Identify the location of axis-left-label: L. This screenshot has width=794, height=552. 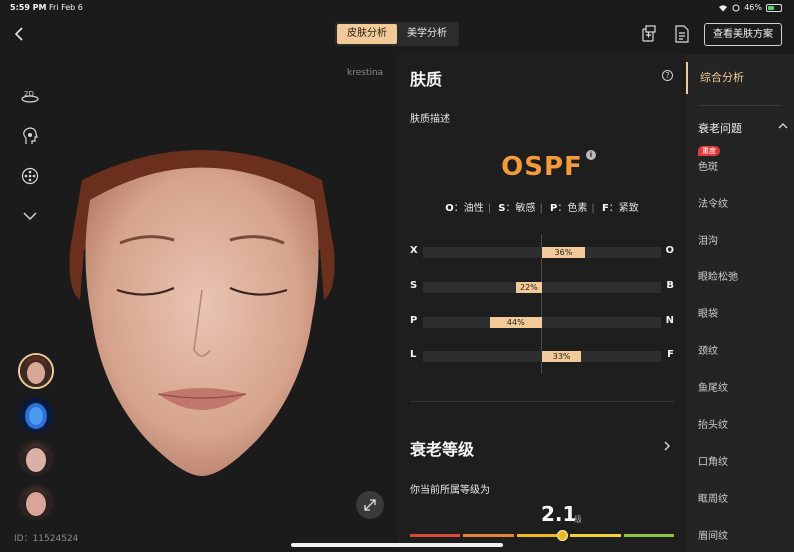
(413, 354).